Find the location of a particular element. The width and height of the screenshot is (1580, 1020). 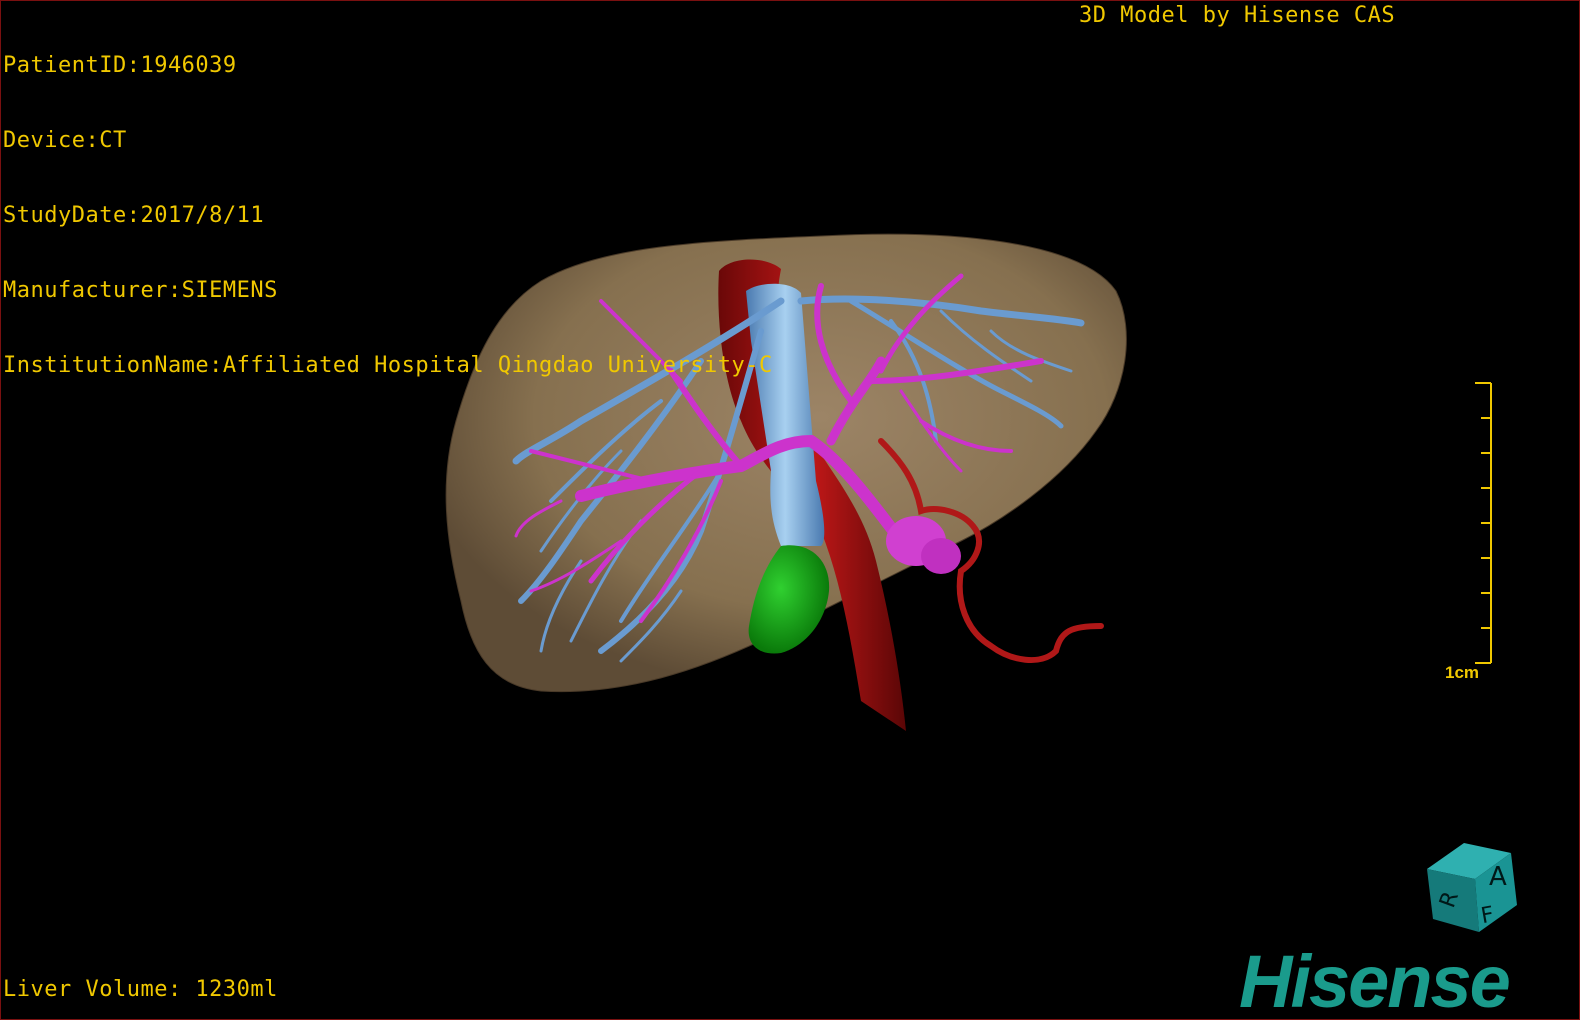

model-credit: 3D Model by Hisense CAS is located at coordinates (1237, 15).